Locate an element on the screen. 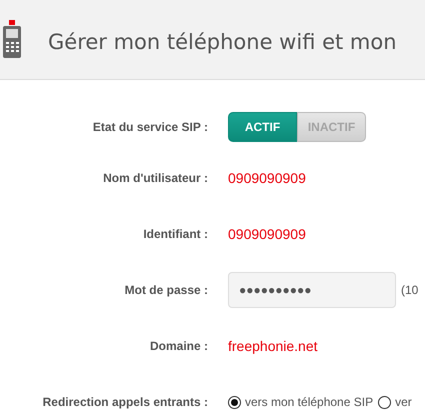  field-value: freephonie.net is located at coordinates (273, 346).